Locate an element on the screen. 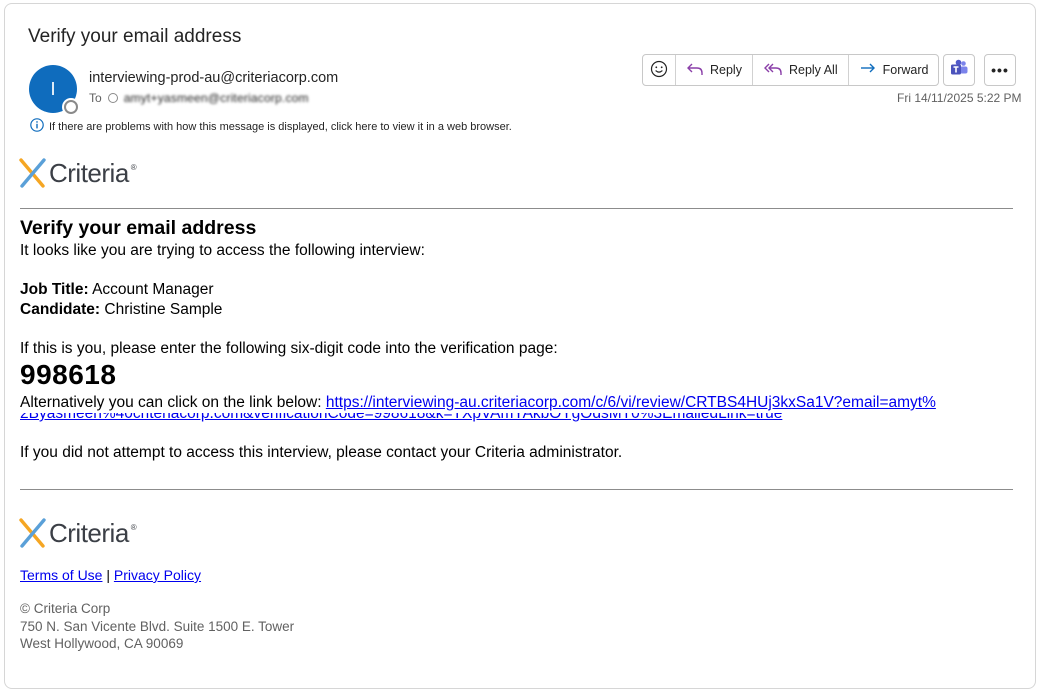  teams-icon is located at coordinates (959, 70).